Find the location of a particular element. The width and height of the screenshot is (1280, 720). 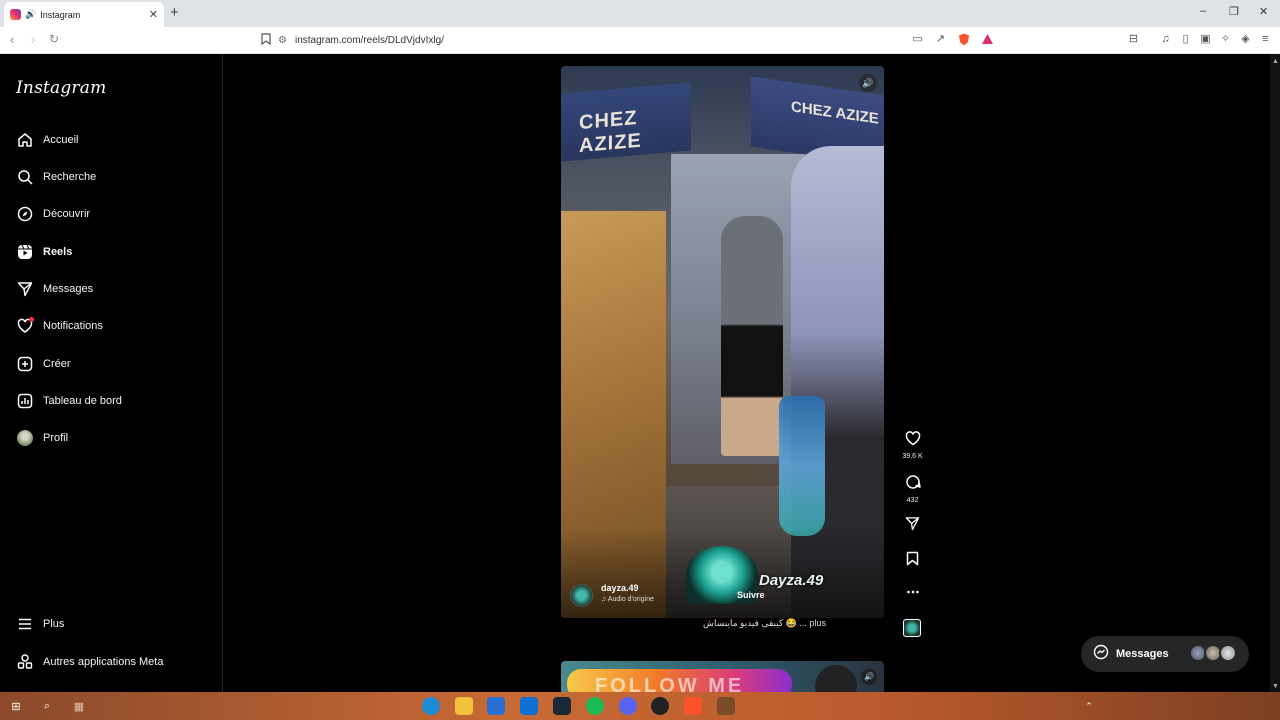

app-icon is located at coordinates (726, 706).